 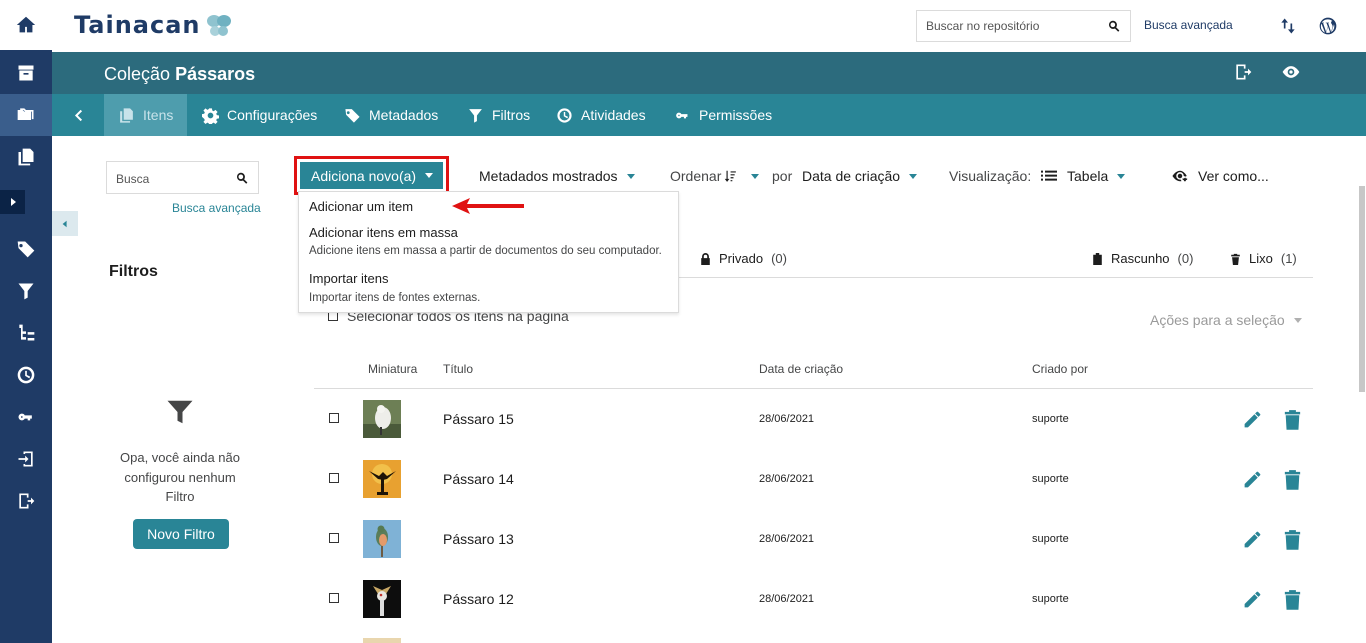 I want to click on items-button, so click(x=26, y=157).